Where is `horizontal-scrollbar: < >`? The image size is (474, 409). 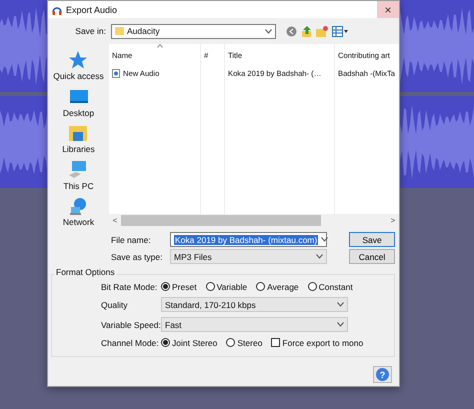
horizontal-scrollbar: < > is located at coordinates (254, 220).